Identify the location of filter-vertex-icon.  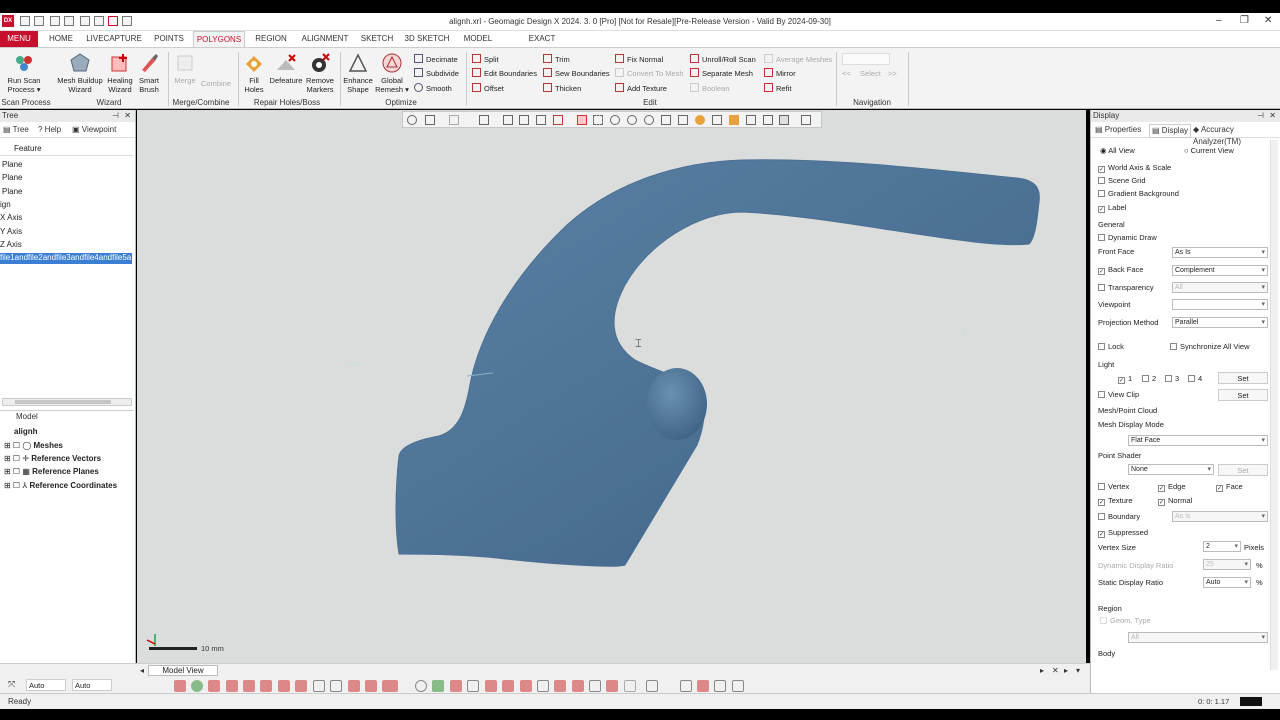
(491, 686).